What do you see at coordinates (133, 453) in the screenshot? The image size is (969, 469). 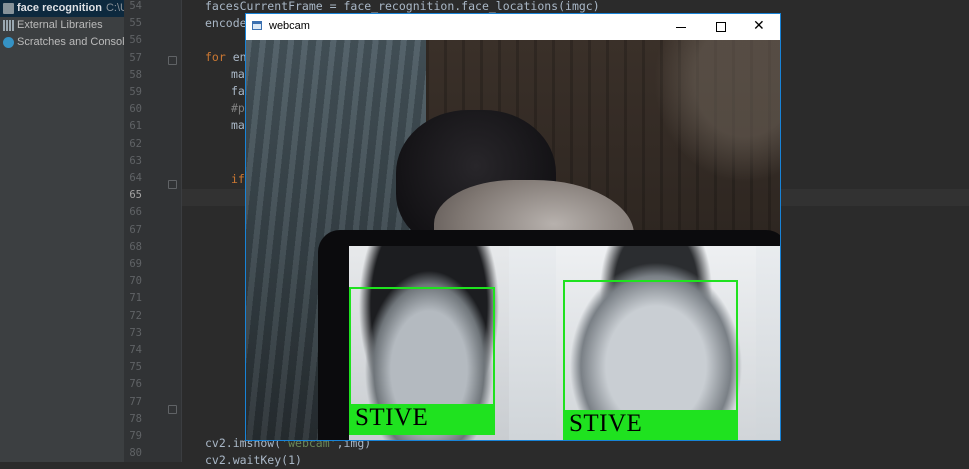 I see `line-number: 80` at bounding box center [133, 453].